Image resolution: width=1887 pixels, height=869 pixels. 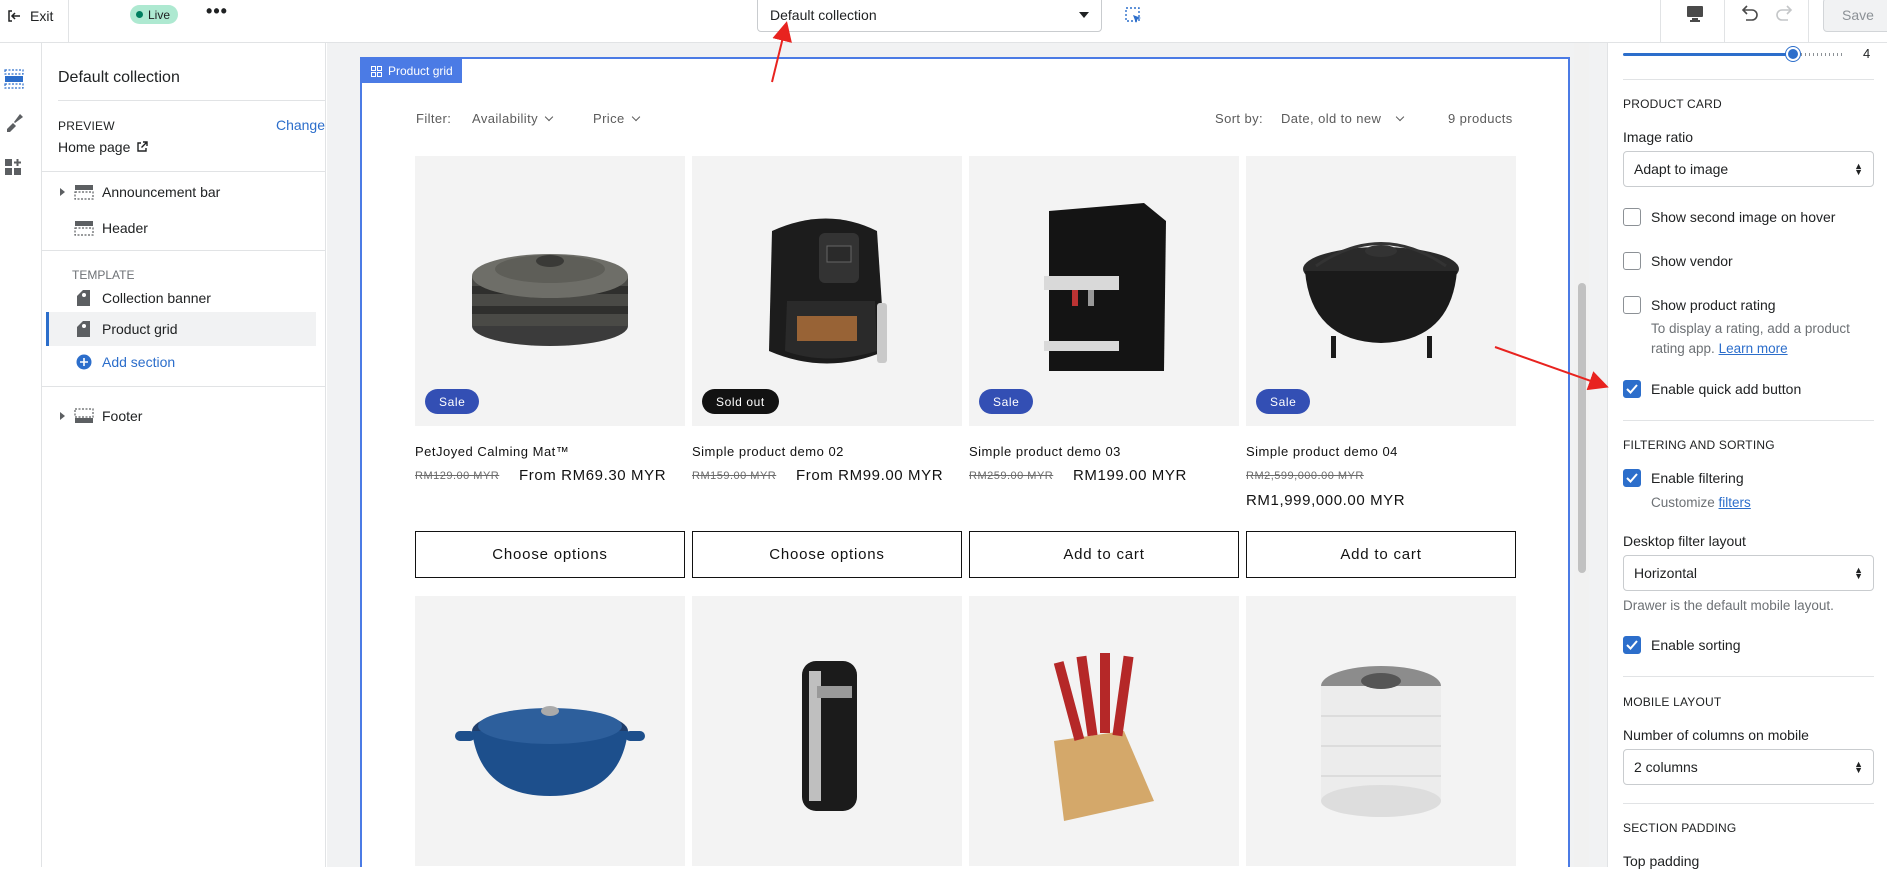 I want to click on section-tag: Product grid, so click(x=412, y=71).